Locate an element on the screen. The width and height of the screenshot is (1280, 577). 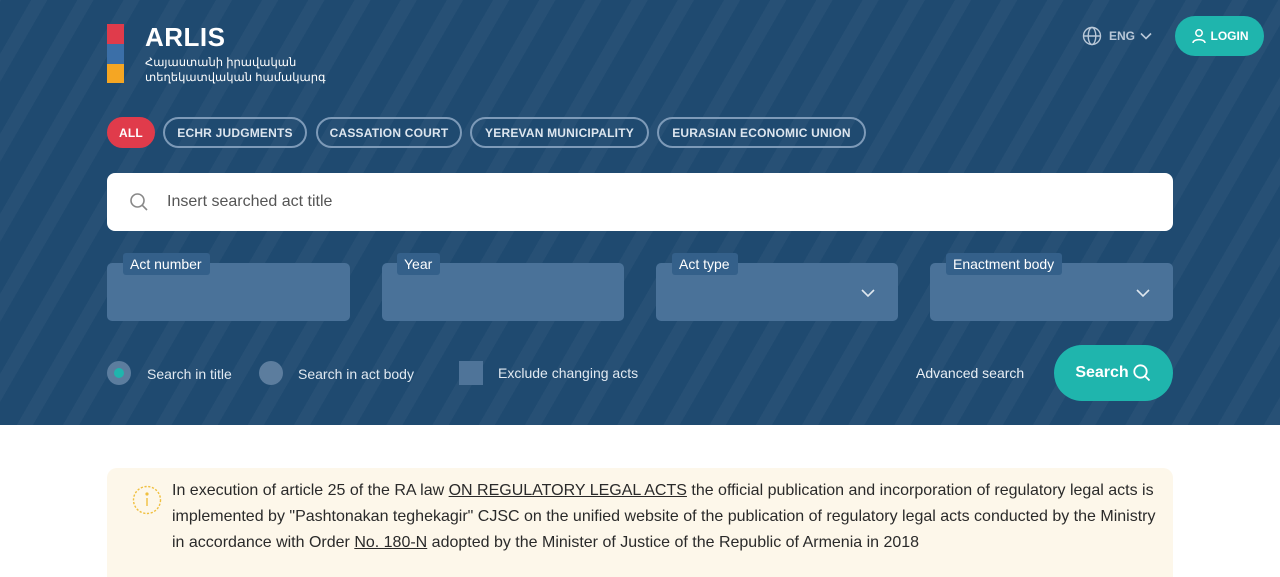
login-label: LOGIN is located at coordinates (1229, 36).